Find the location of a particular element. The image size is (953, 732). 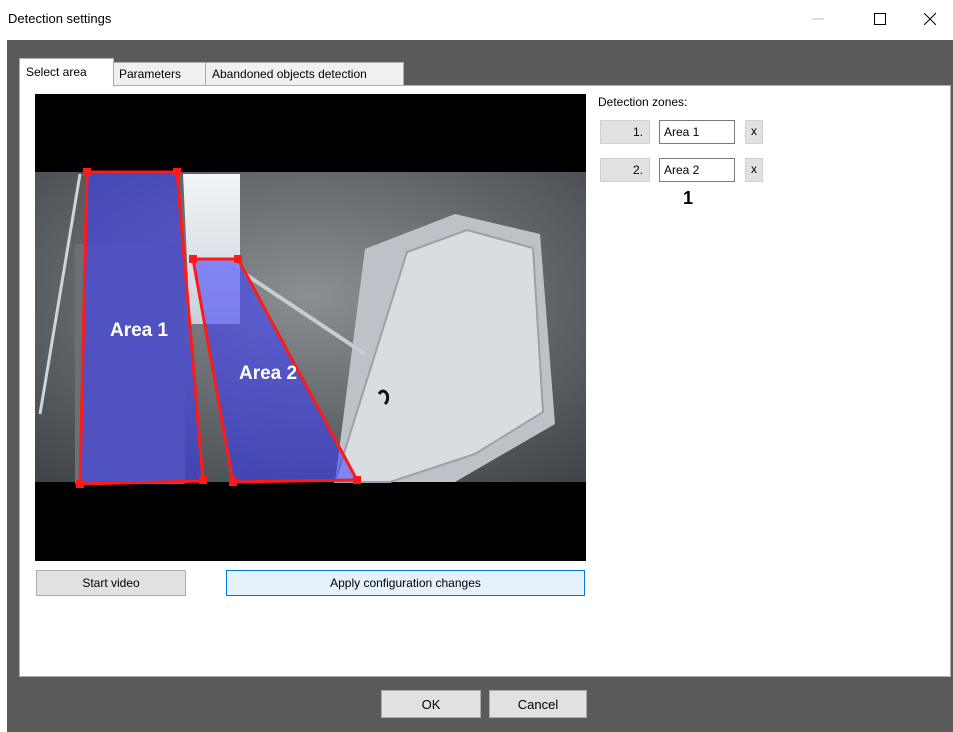

zone-2-remove-button: x is located at coordinates (754, 170).